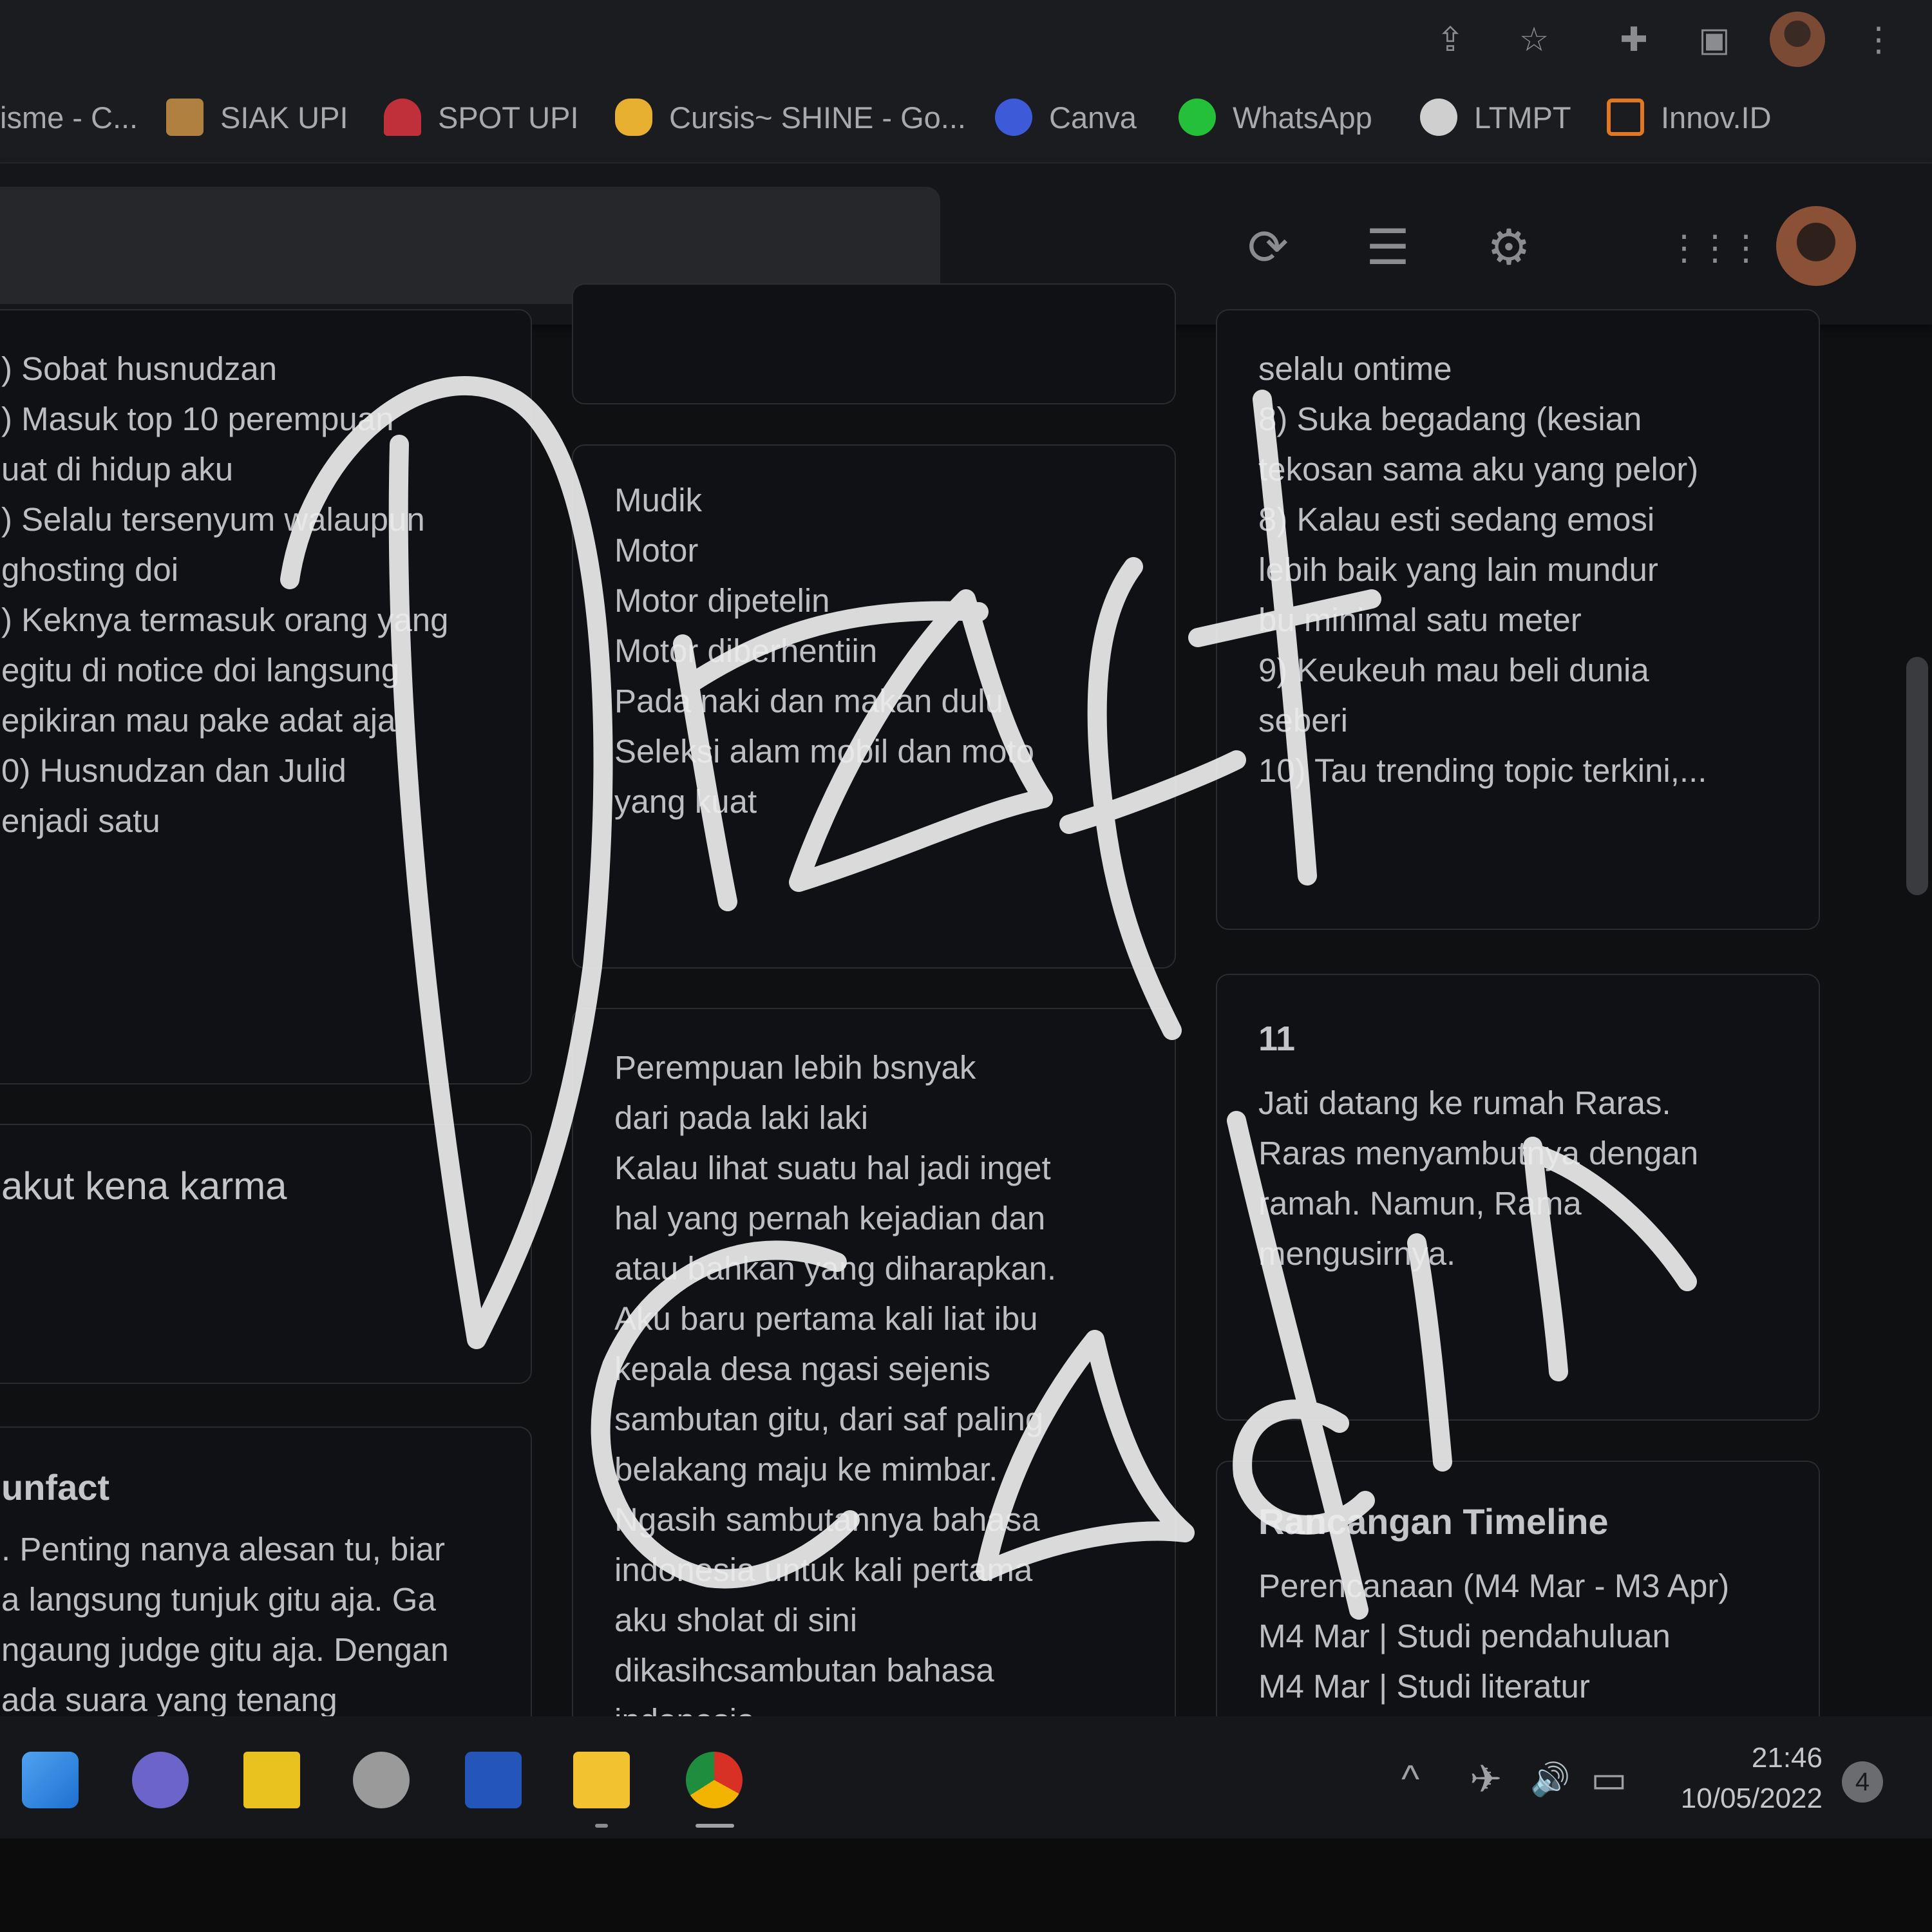 The width and height of the screenshot is (1932, 1932). I want to click on note-line: kepala desa ngasi sejenis, so click(803, 1368).